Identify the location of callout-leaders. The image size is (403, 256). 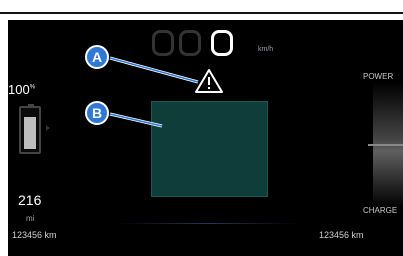
(154, 92).